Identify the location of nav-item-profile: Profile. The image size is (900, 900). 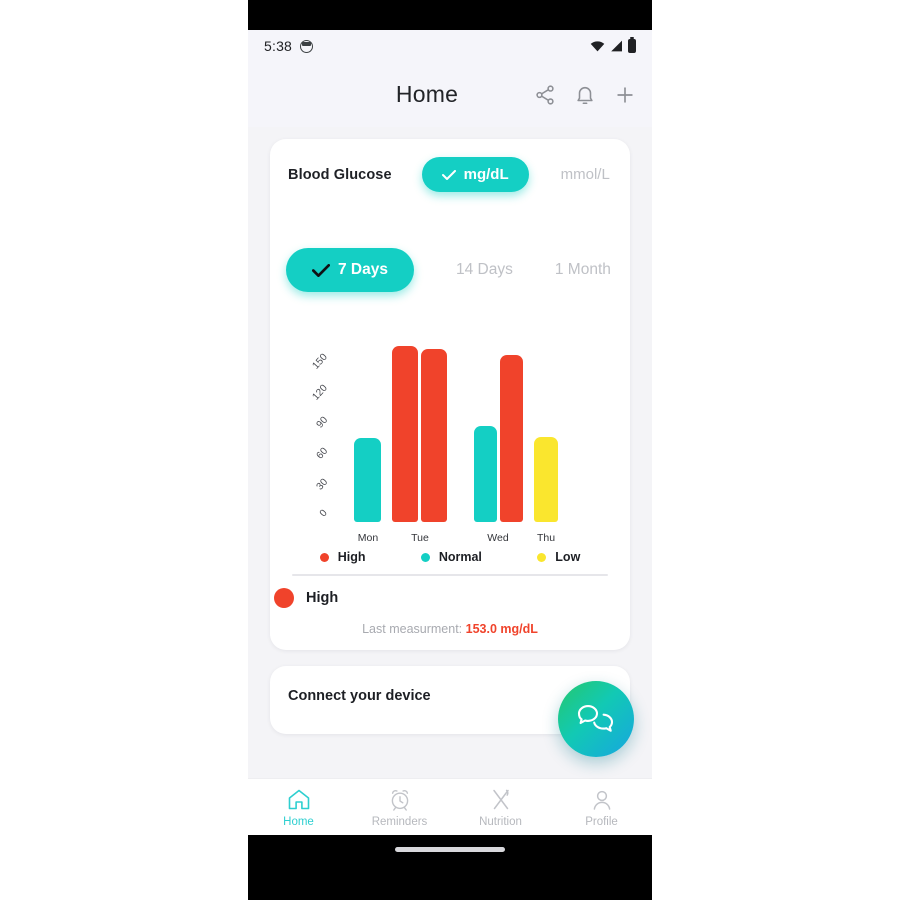
(601, 807).